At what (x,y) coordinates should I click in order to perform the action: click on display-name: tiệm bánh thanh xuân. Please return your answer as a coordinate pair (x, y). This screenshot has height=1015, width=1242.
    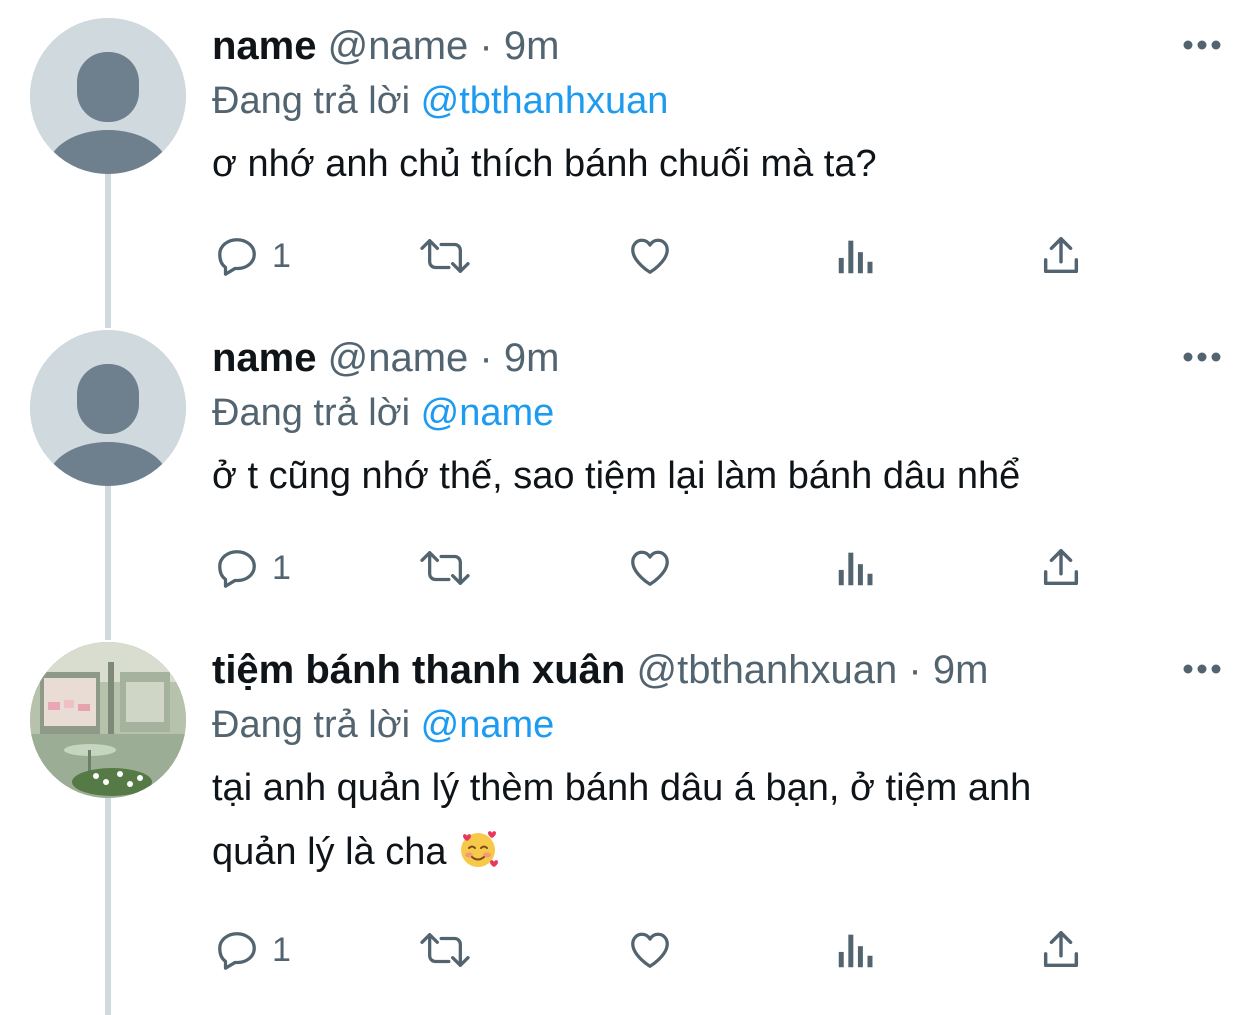
    Looking at the image, I should click on (418, 670).